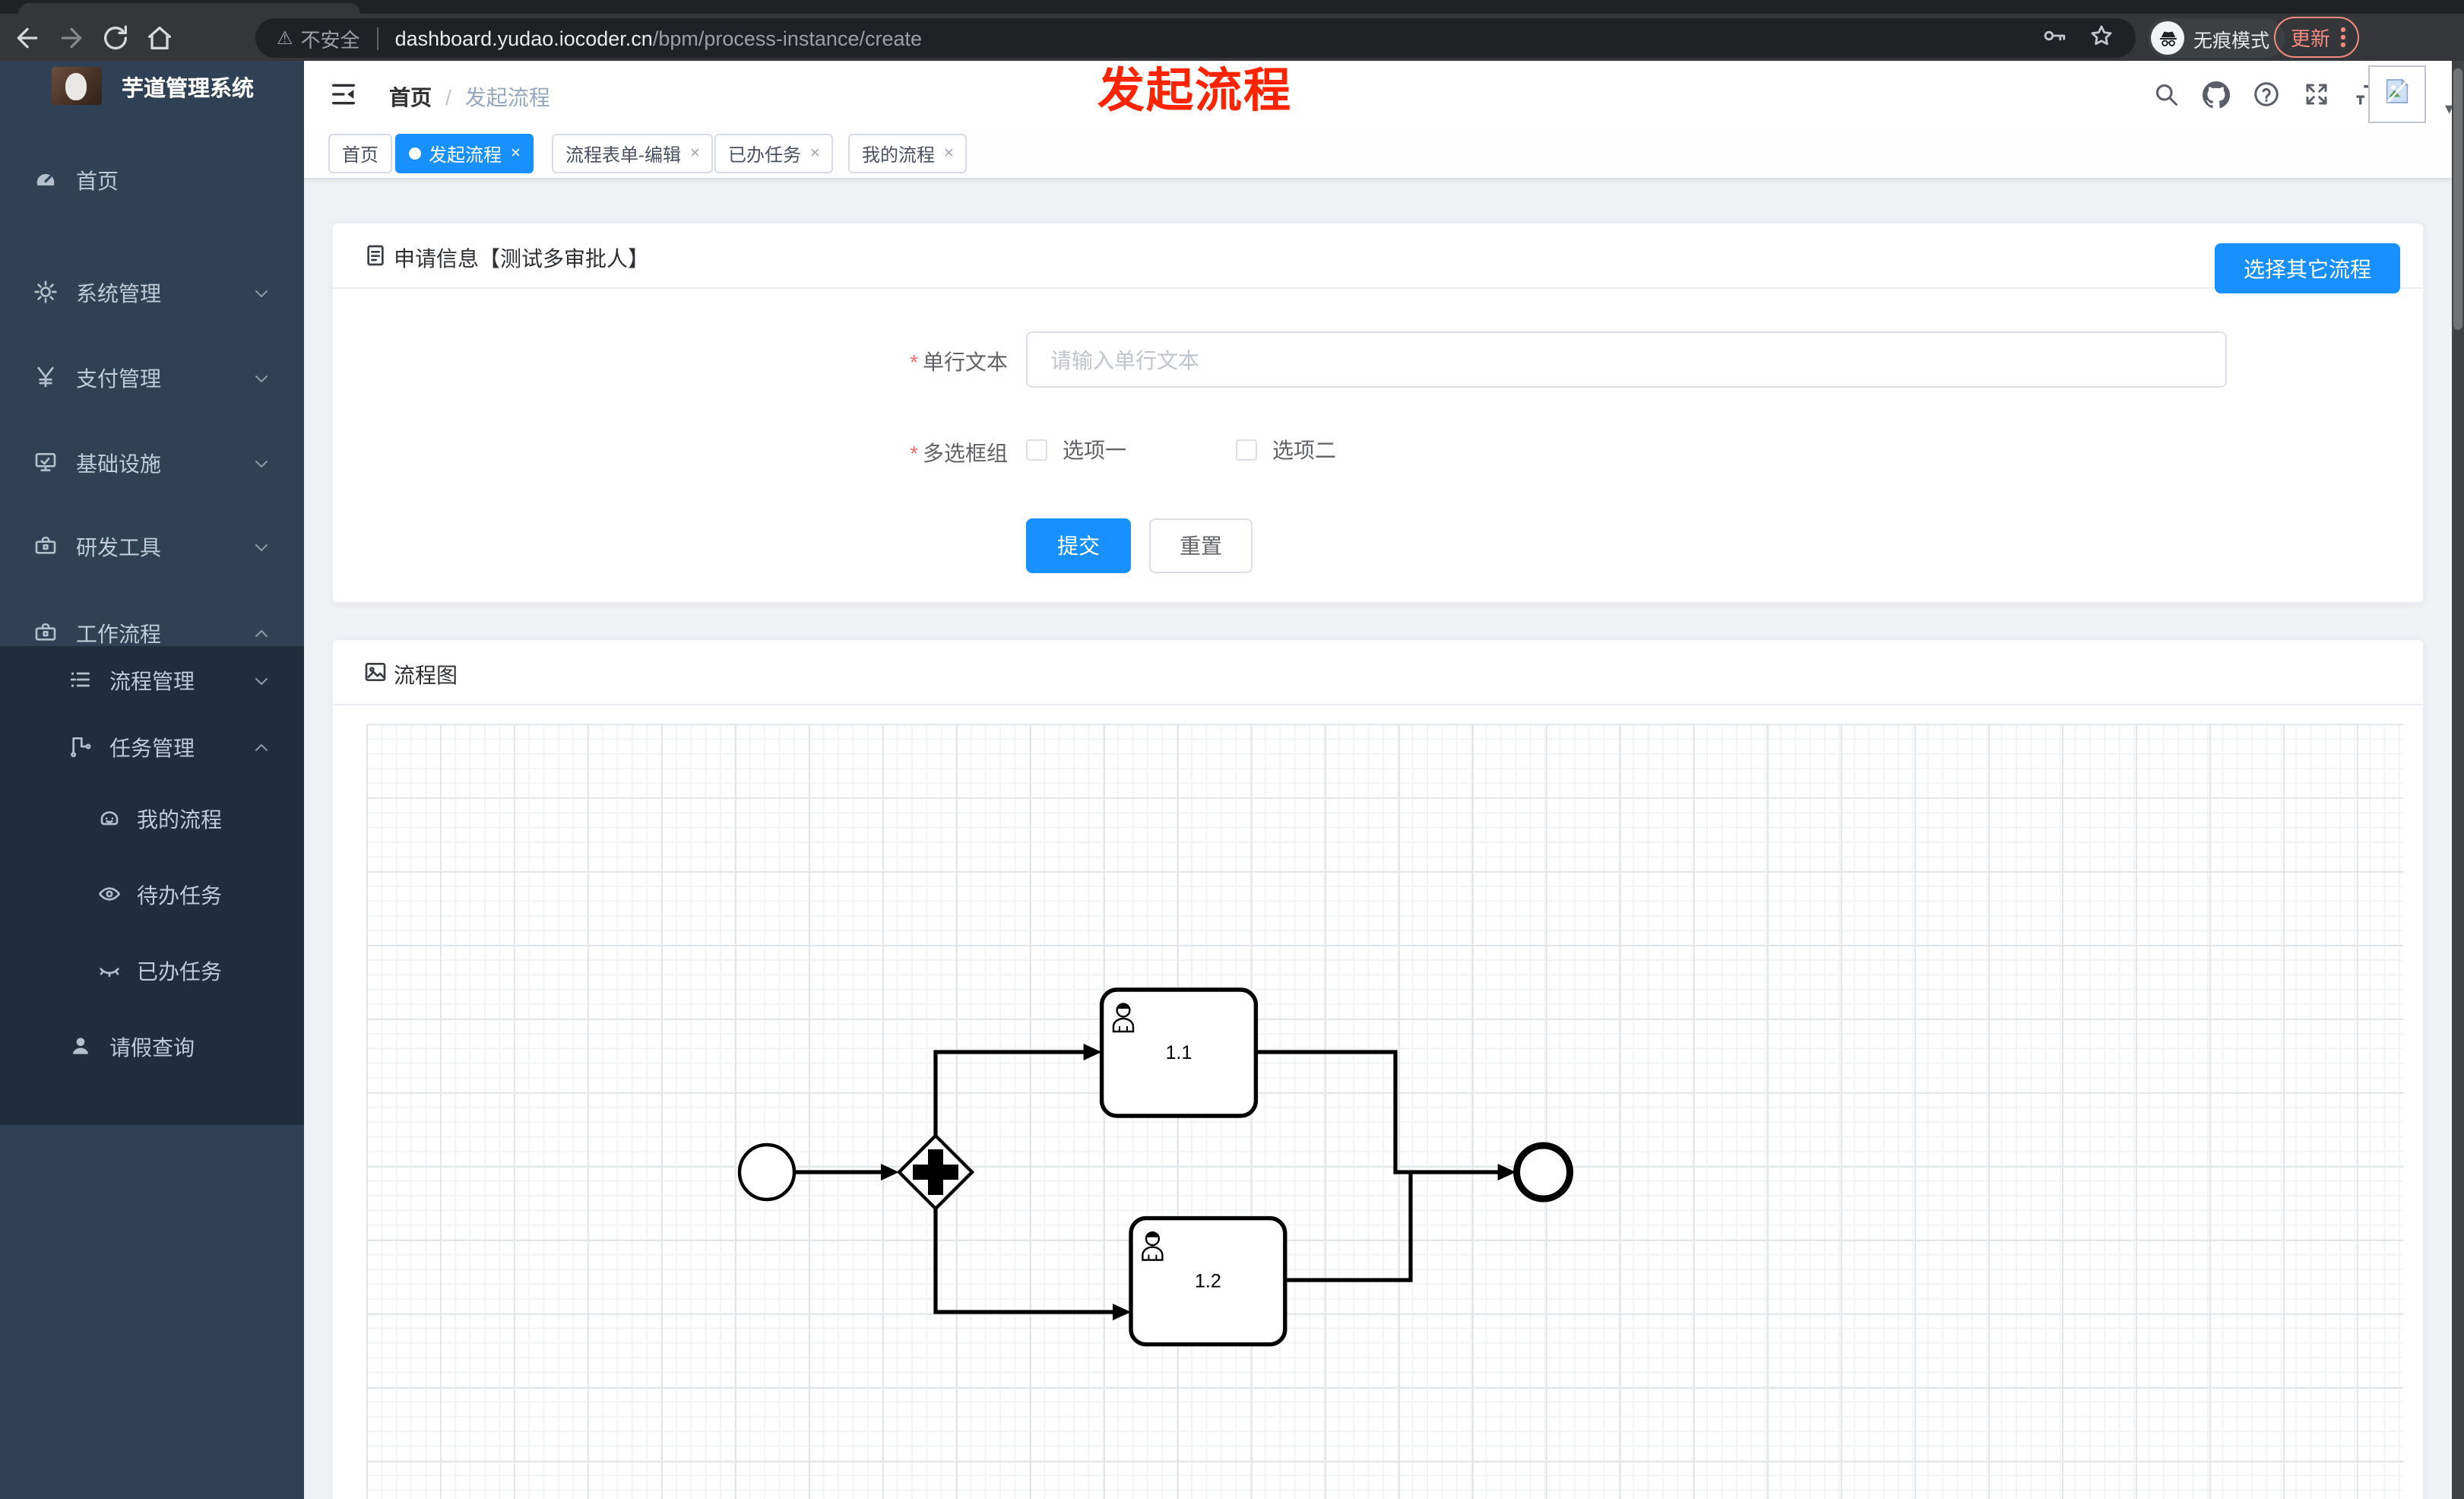 Image resolution: width=2464 pixels, height=1499 pixels. I want to click on checkbox-option1, so click(1036, 450).